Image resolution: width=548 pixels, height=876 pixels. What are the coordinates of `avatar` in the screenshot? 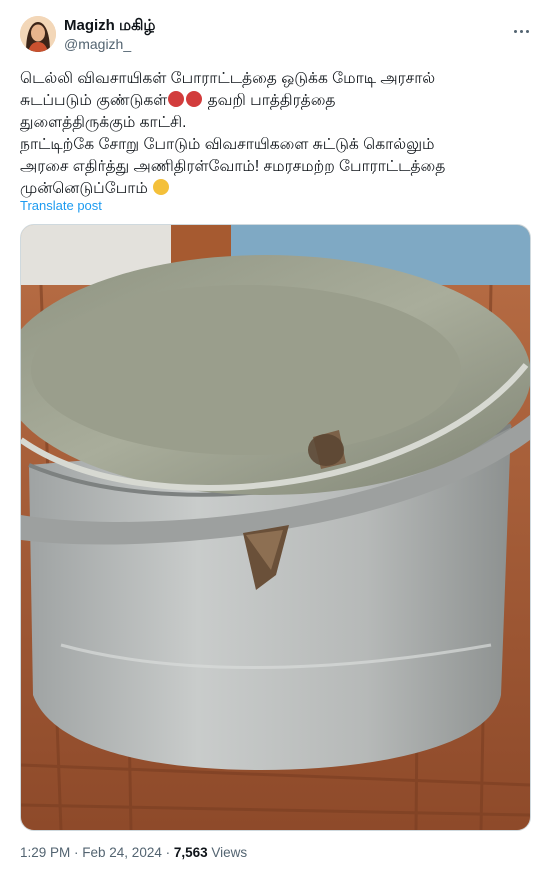 It's located at (38, 34).